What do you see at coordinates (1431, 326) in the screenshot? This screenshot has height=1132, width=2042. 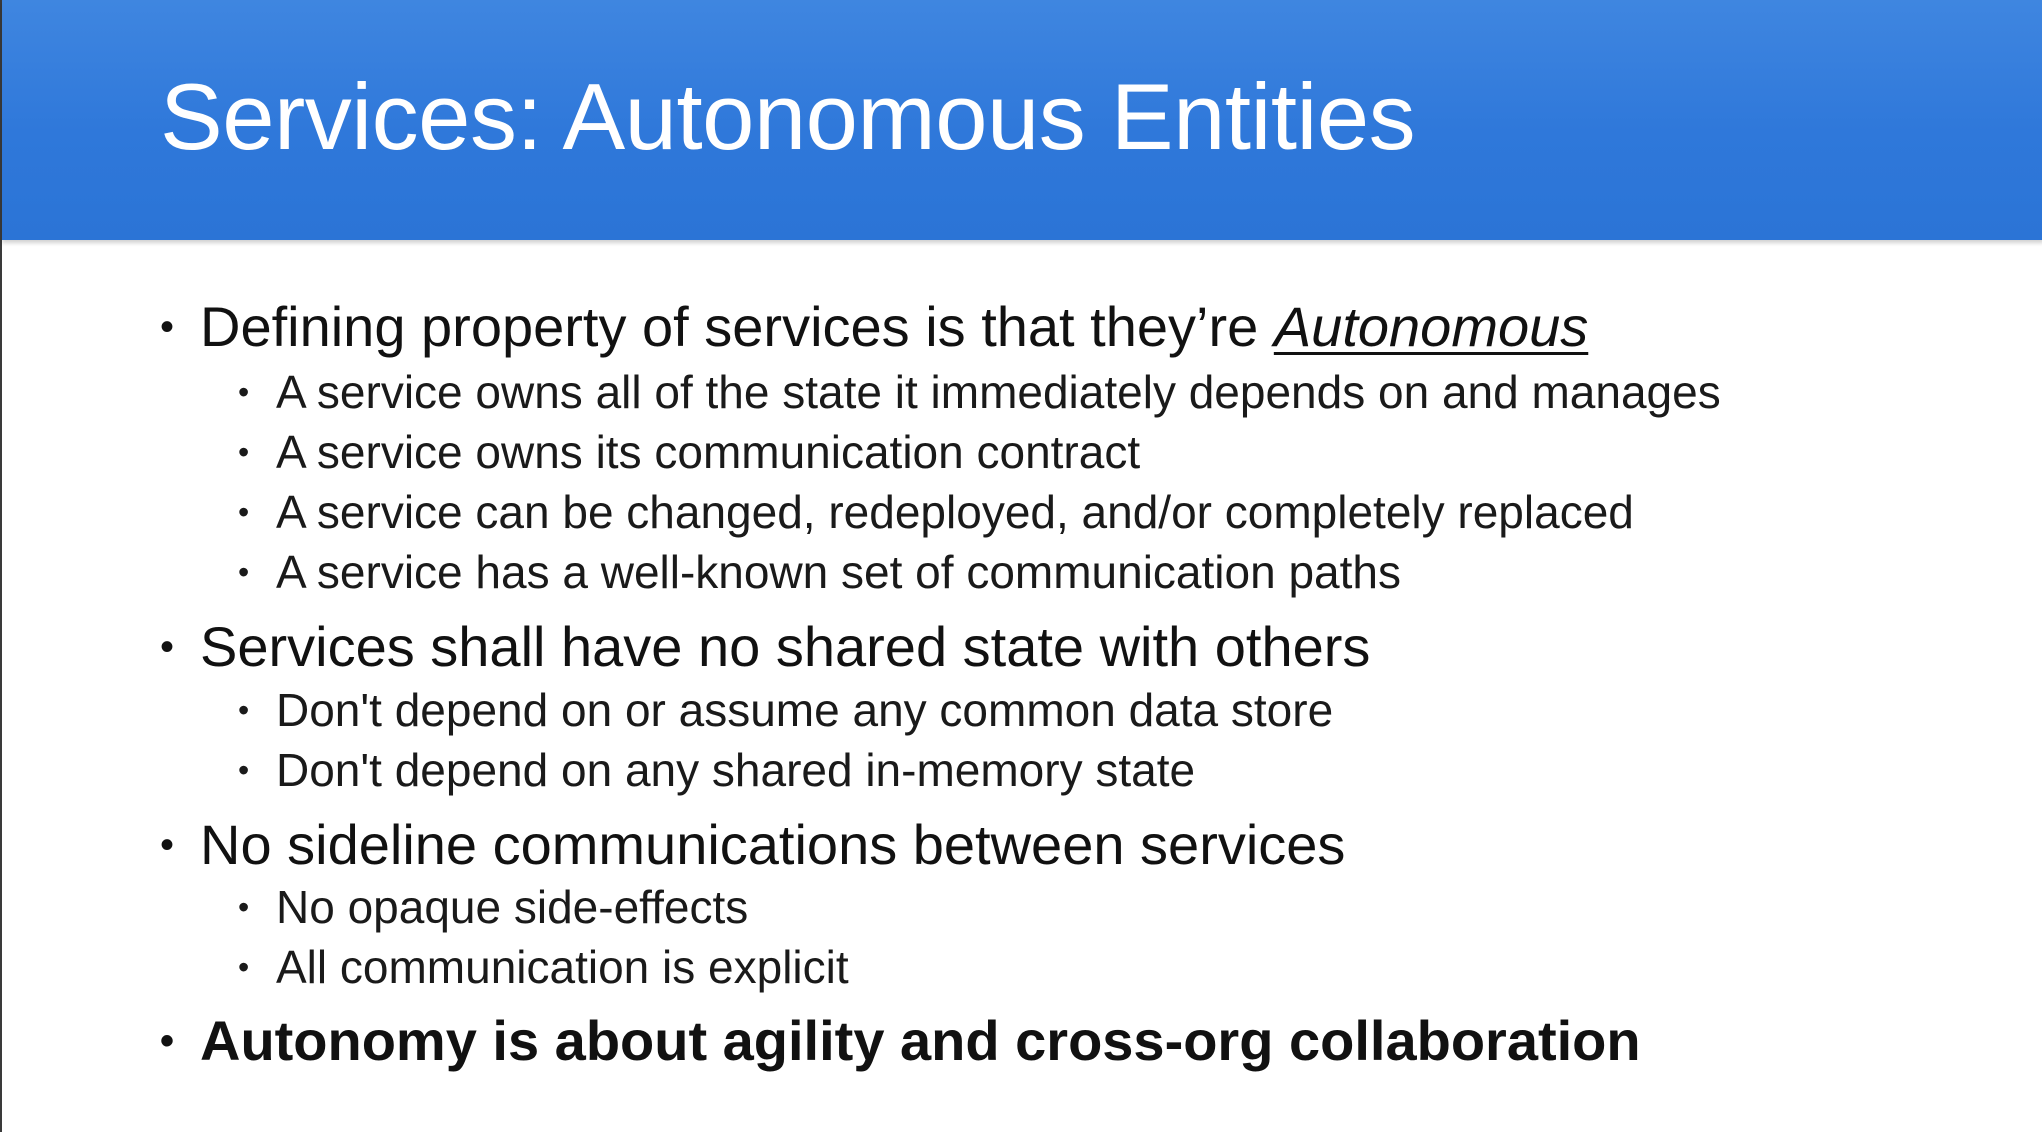 I see `bullet-1-emphasis: Autonomous` at bounding box center [1431, 326].